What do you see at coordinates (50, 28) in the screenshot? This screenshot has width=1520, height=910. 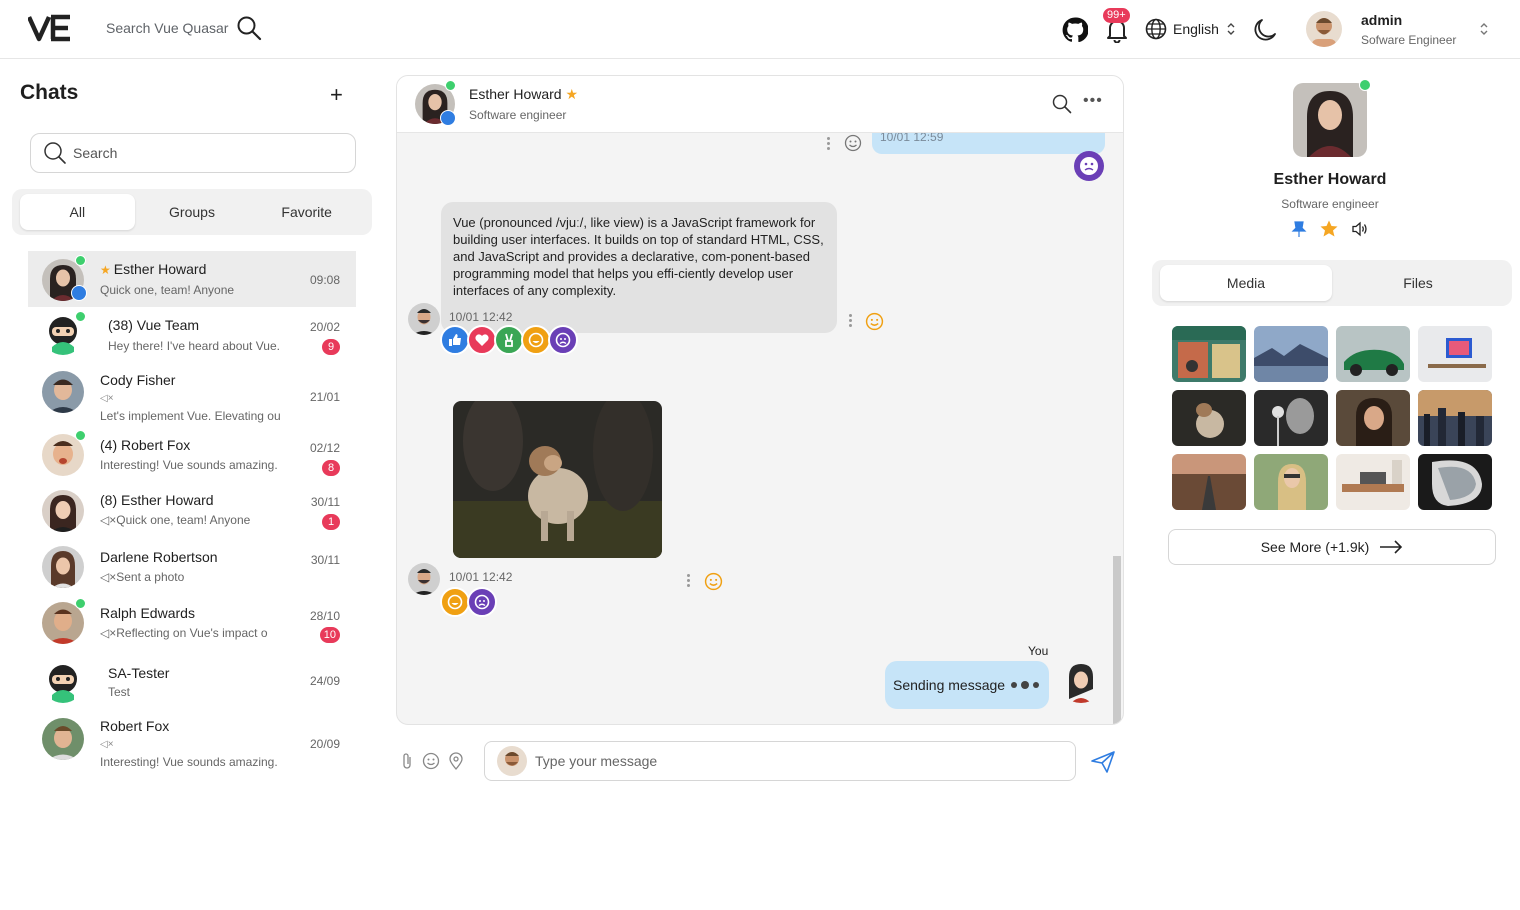 I see `vue-logo` at bounding box center [50, 28].